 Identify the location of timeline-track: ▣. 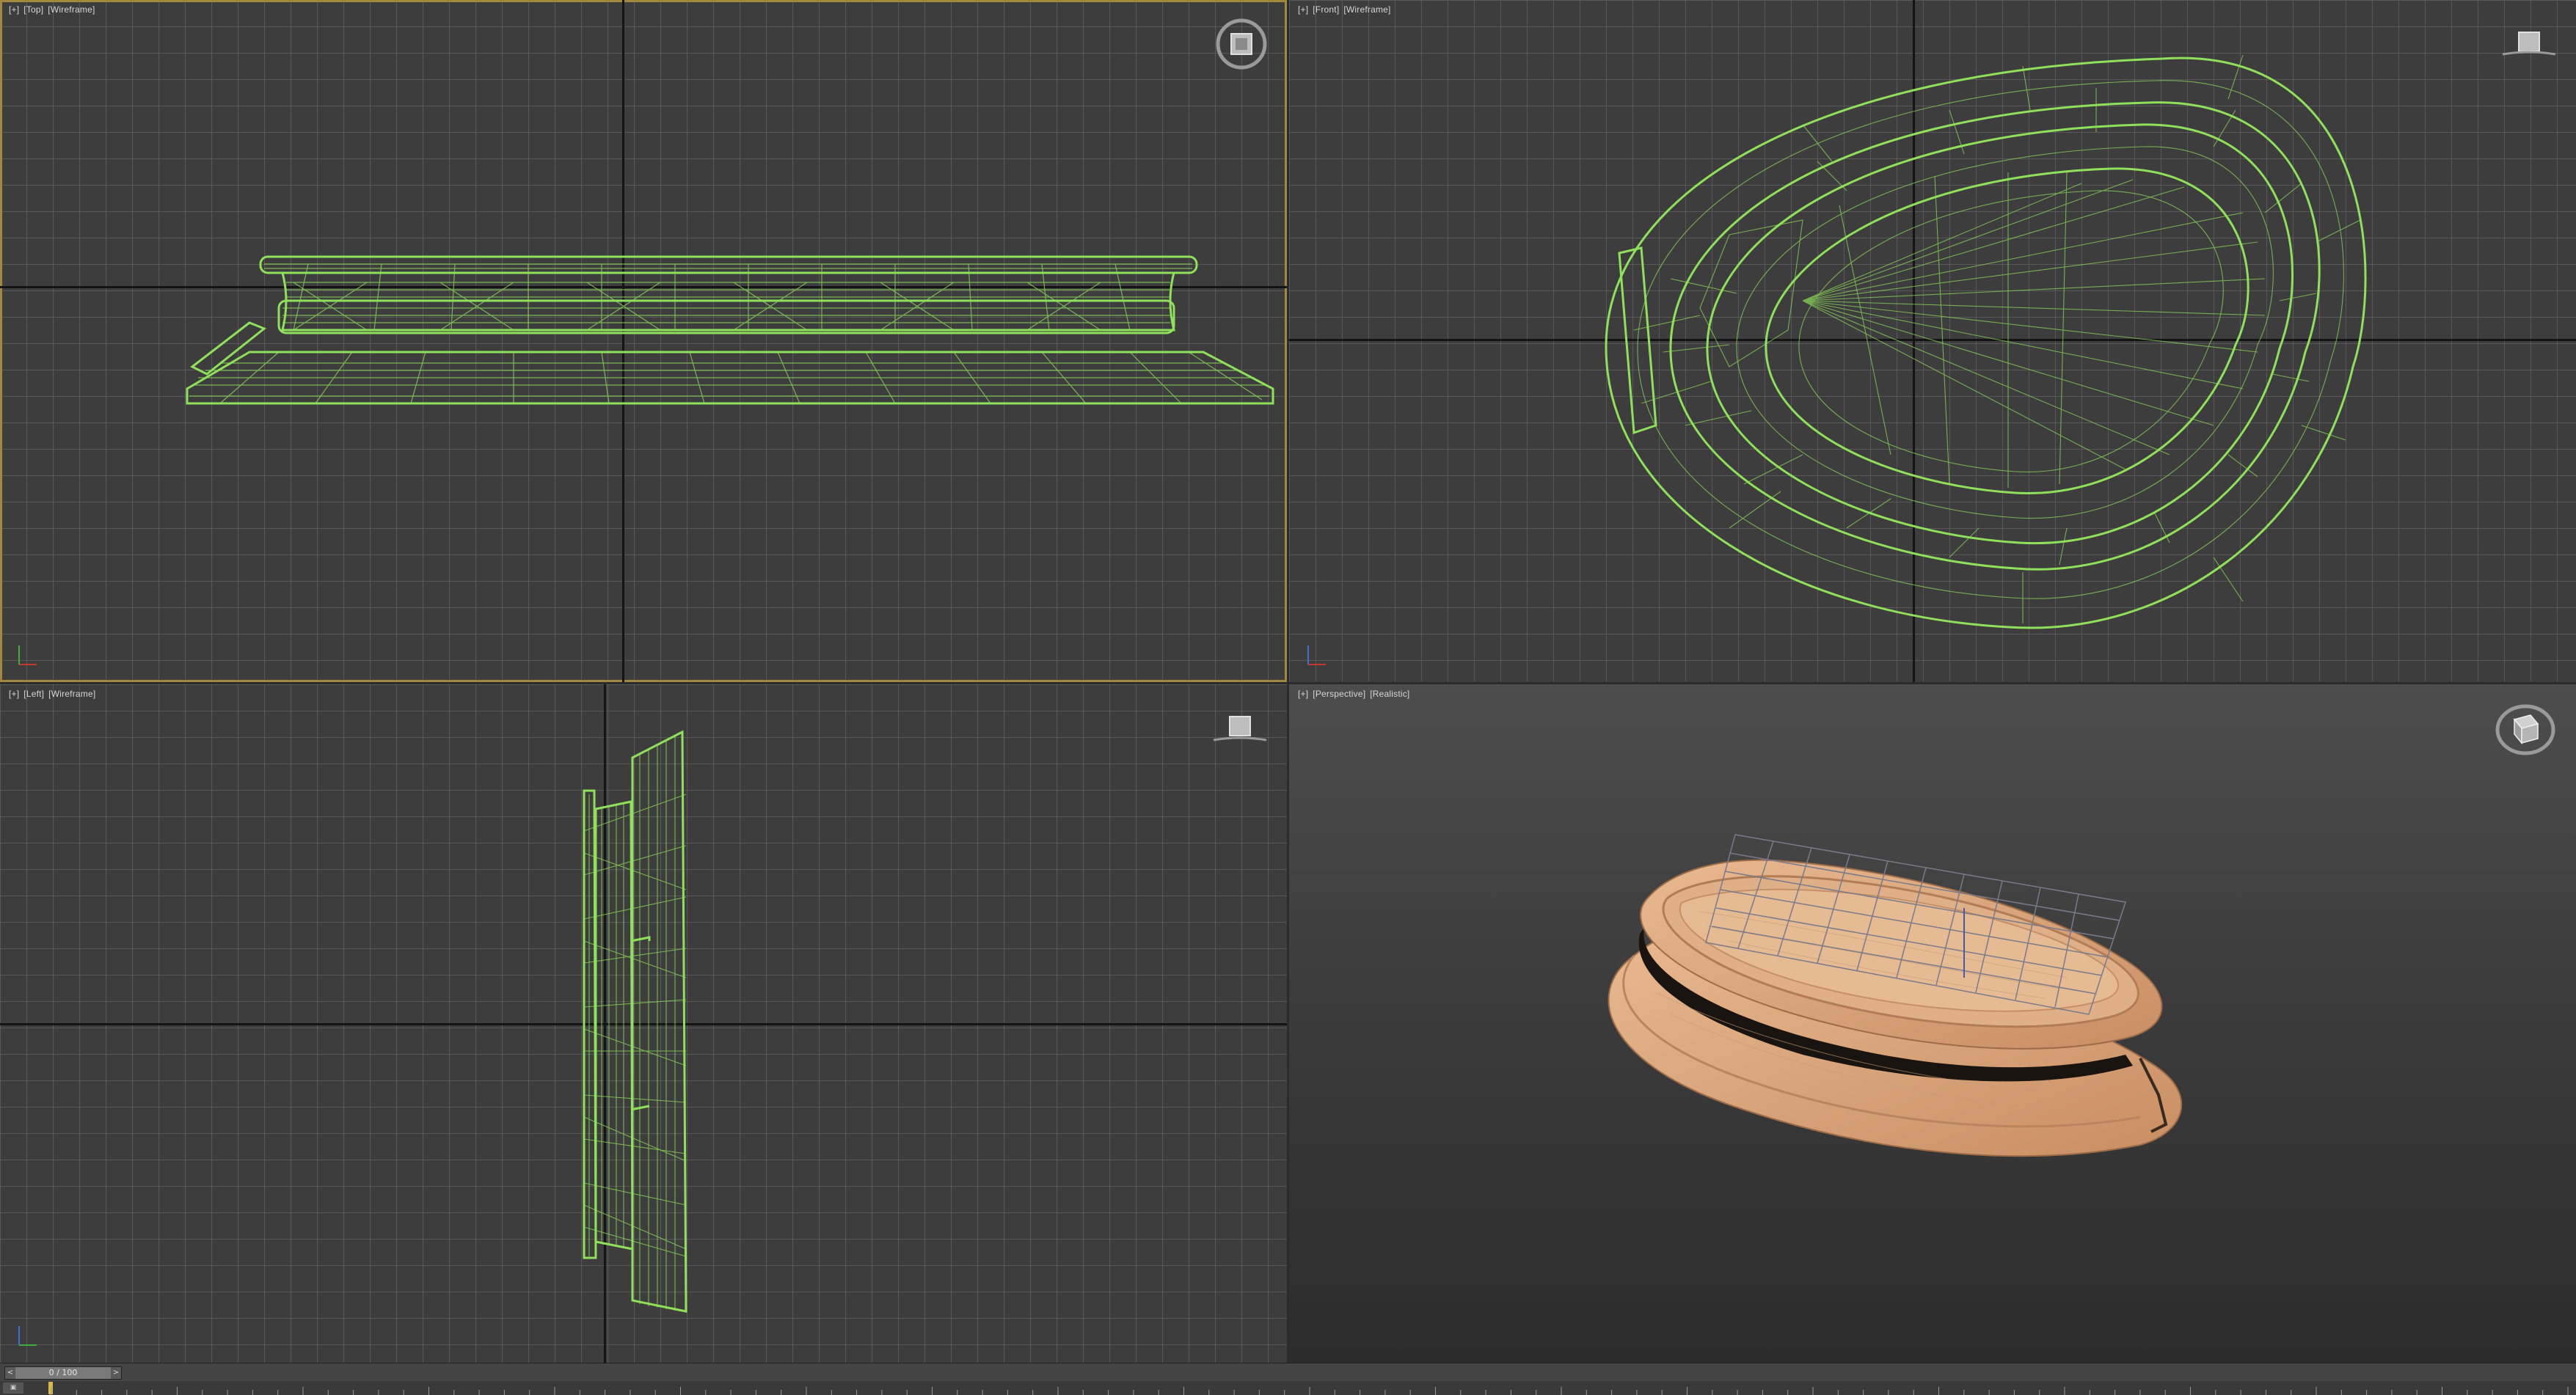
(1288, 1388).